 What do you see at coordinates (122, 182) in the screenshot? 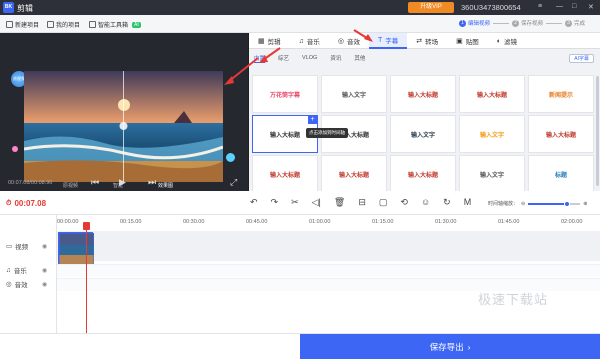
I see `play-icon: ▶` at bounding box center [122, 182].